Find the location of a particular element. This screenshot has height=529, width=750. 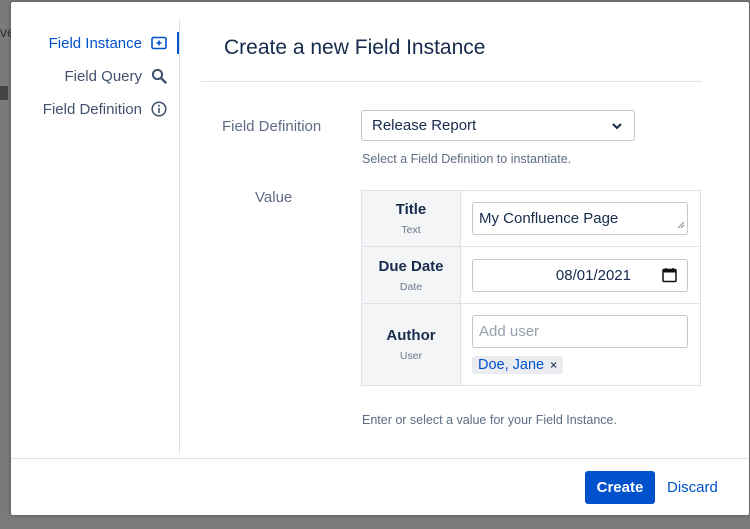

value-label: Value is located at coordinates (274, 197).